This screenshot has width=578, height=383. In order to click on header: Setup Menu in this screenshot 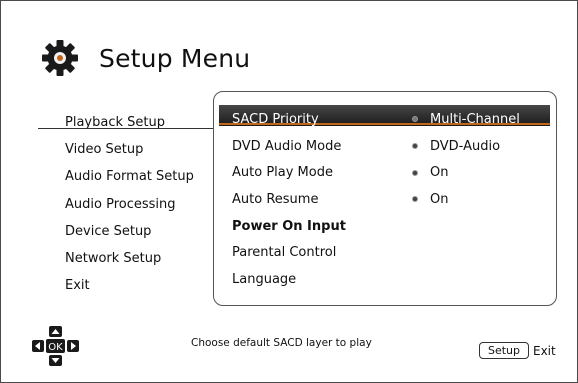, I will do `click(145, 58)`.